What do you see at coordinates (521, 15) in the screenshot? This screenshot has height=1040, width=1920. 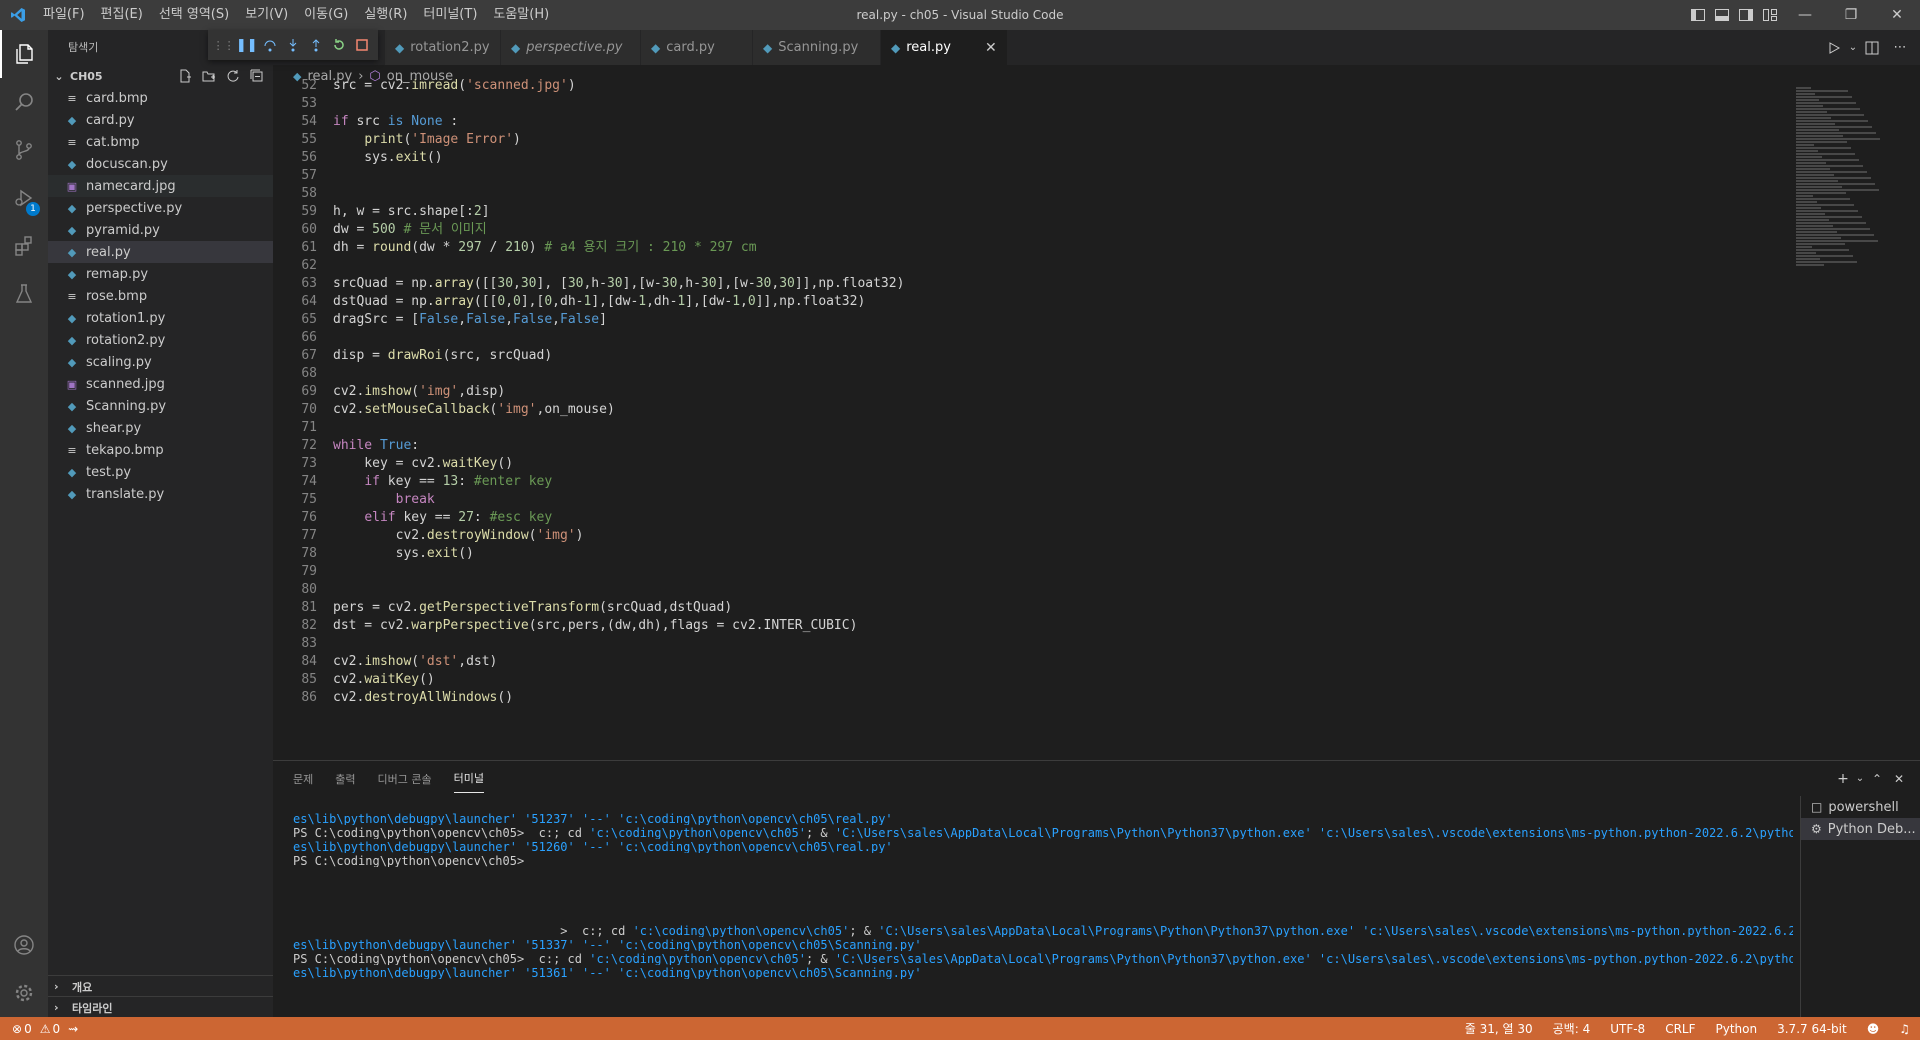 I see `menu-help: 도움말(H)` at bounding box center [521, 15].